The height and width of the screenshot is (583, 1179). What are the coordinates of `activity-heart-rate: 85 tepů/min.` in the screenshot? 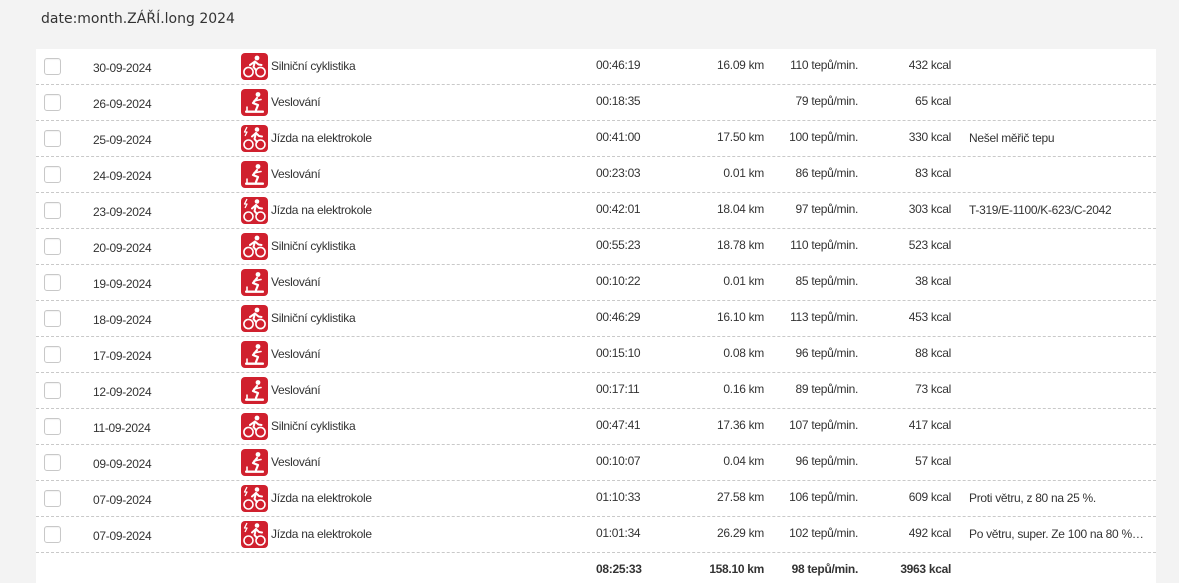 It's located at (827, 281).